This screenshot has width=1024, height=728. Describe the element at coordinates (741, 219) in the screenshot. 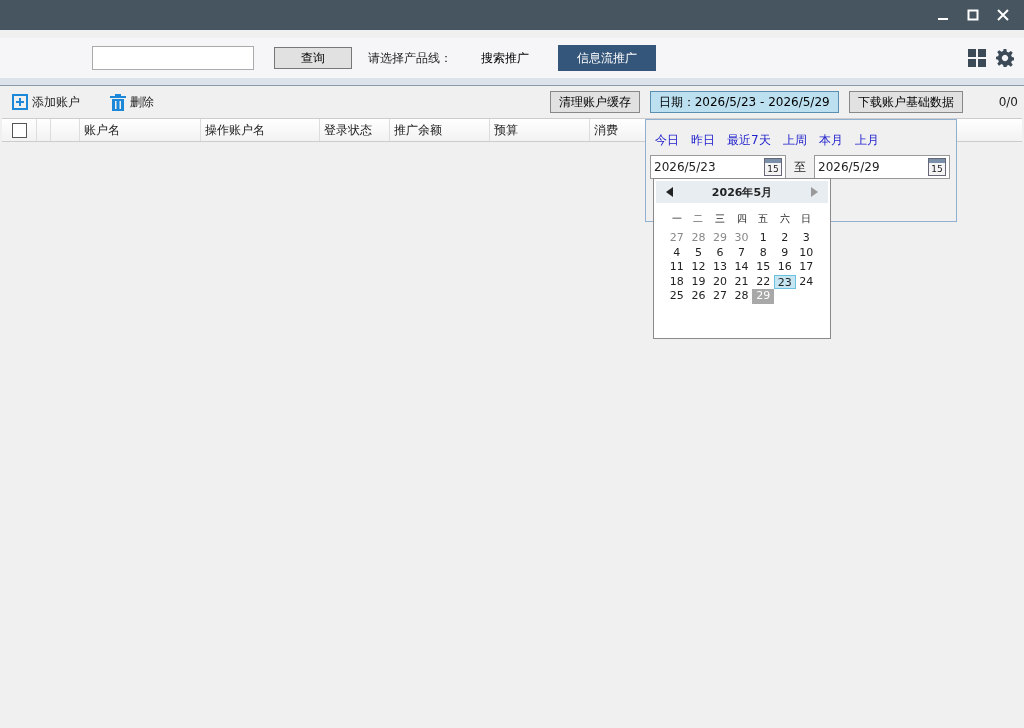

I see `weekday-label: 四` at that location.